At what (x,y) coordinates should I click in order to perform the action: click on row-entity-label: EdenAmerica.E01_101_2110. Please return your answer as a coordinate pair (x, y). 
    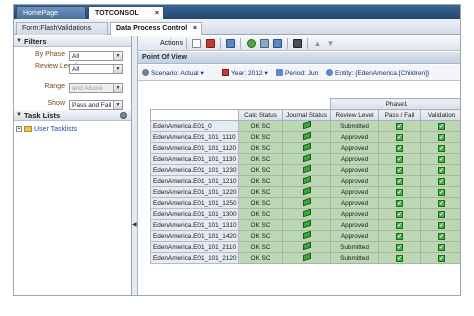
    Looking at the image, I should click on (194, 247).